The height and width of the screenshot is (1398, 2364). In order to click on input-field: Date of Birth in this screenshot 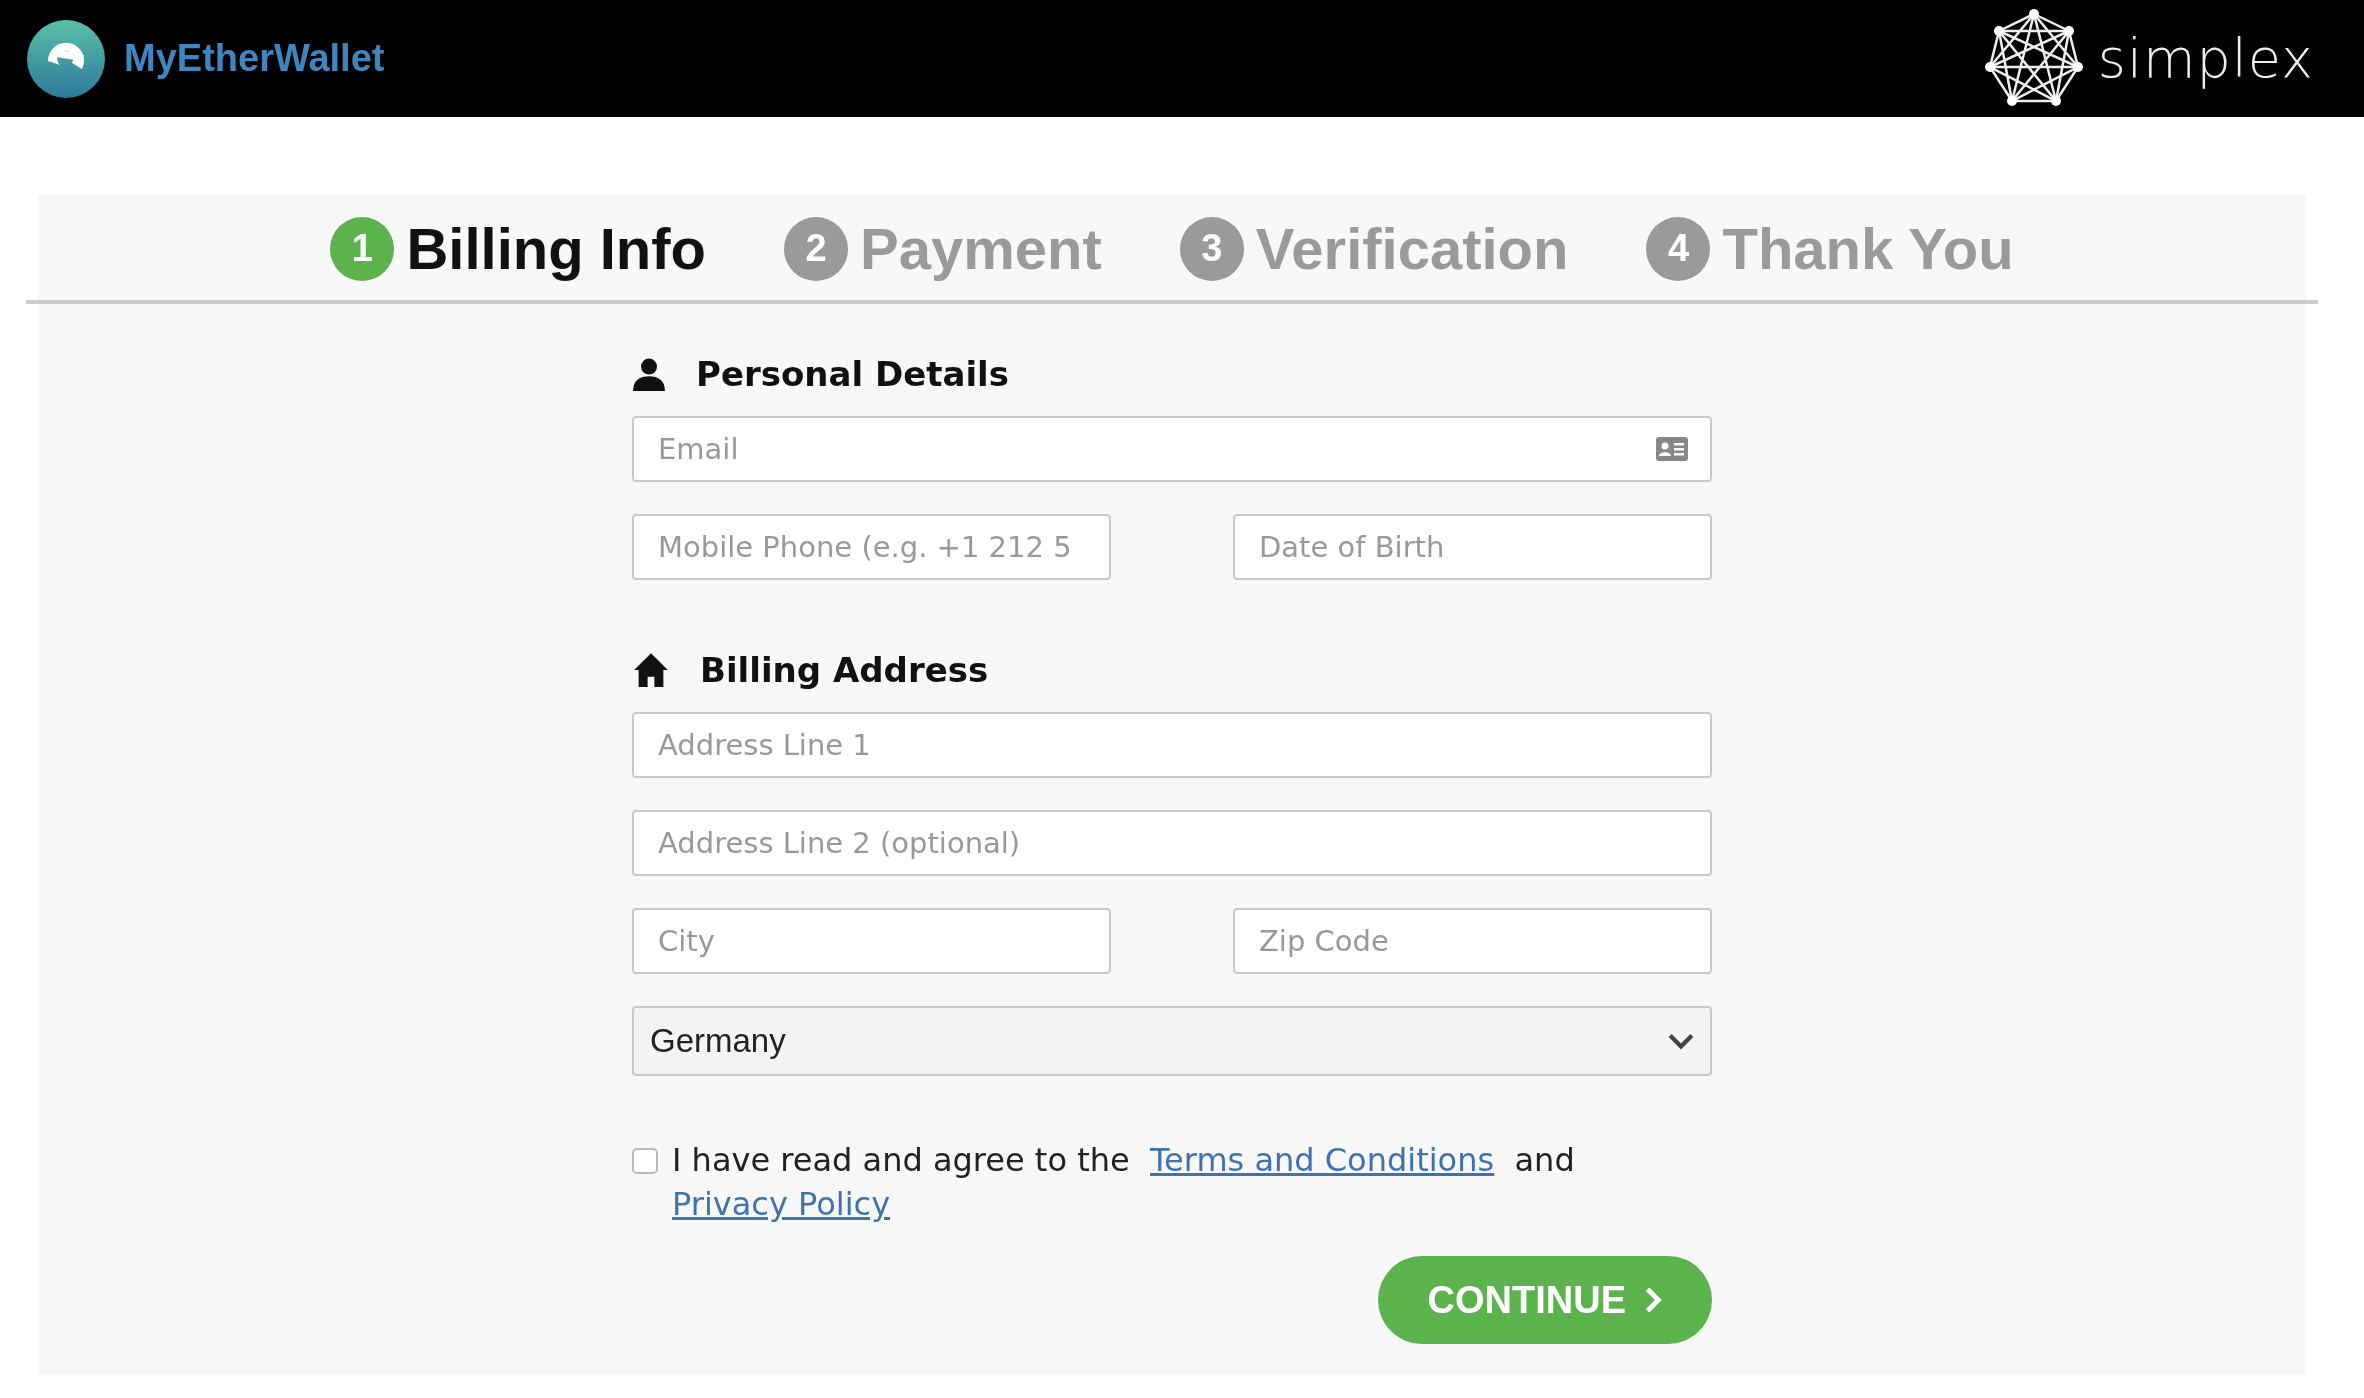, I will do `click(1472, 547)`.